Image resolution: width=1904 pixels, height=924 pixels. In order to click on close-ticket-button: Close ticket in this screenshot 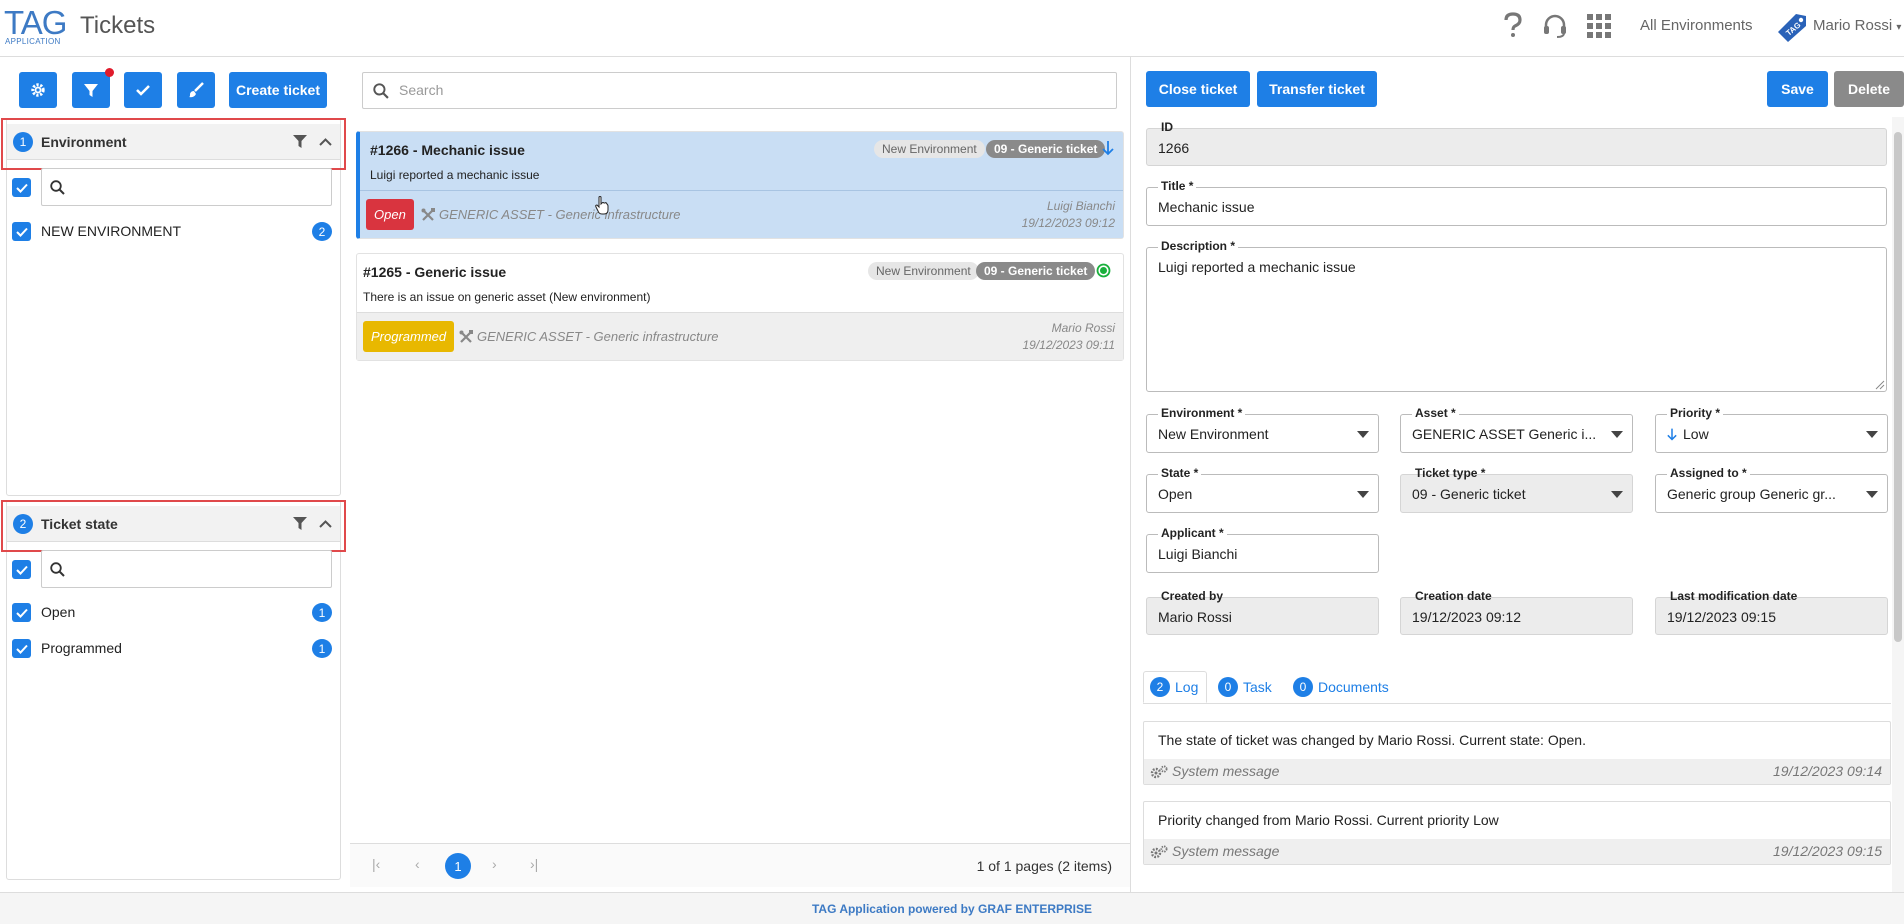, I will do `click(1198, 89)`.